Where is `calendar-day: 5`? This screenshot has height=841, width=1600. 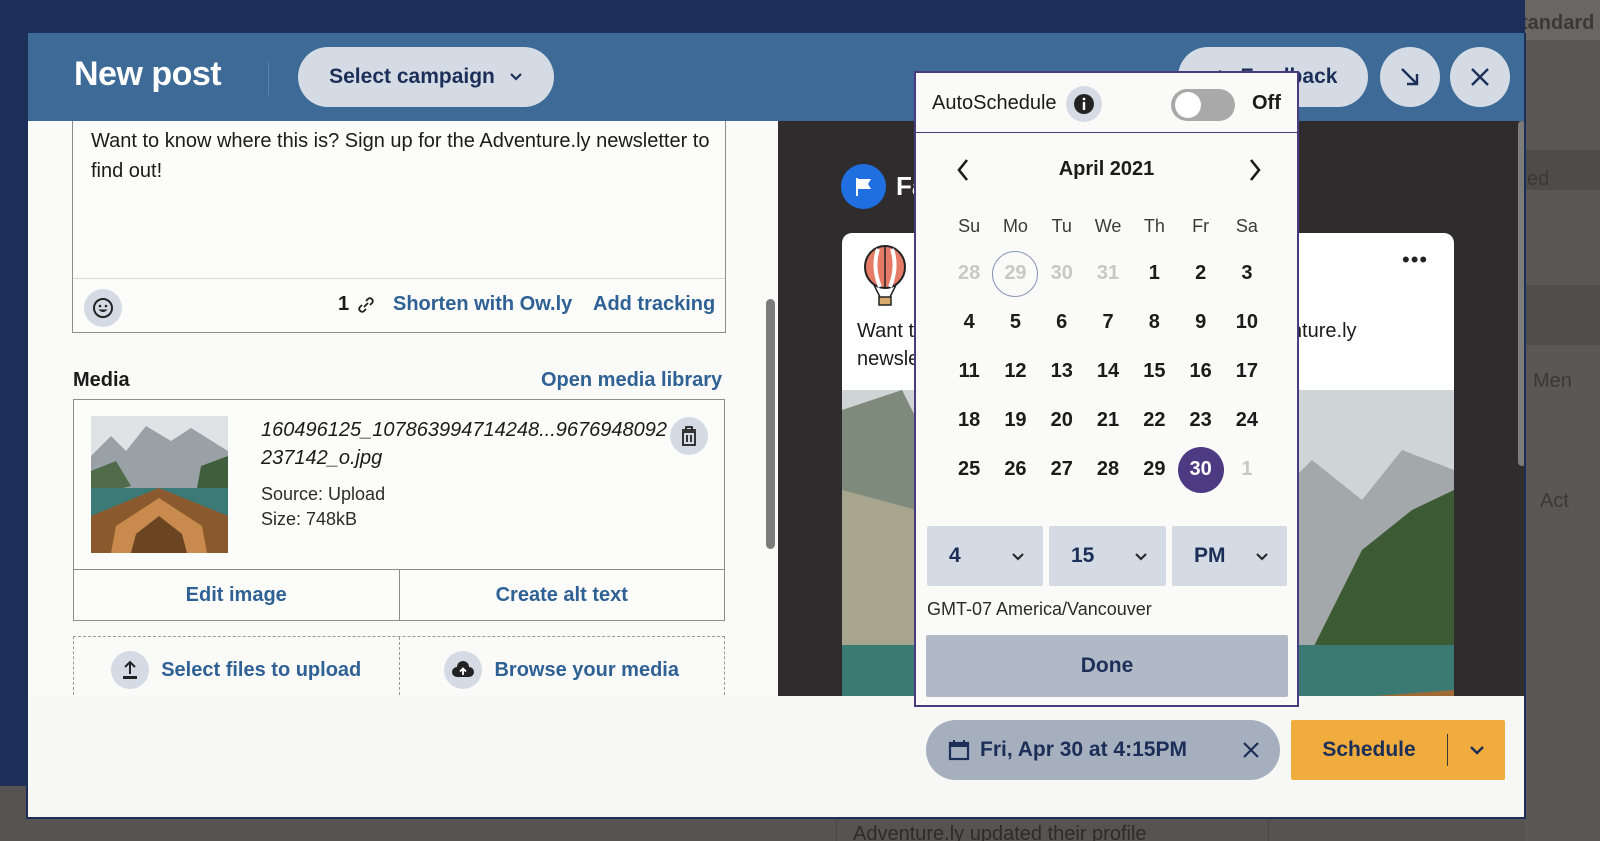 calendar-day: 5 is located at coordinates (1015, 322).